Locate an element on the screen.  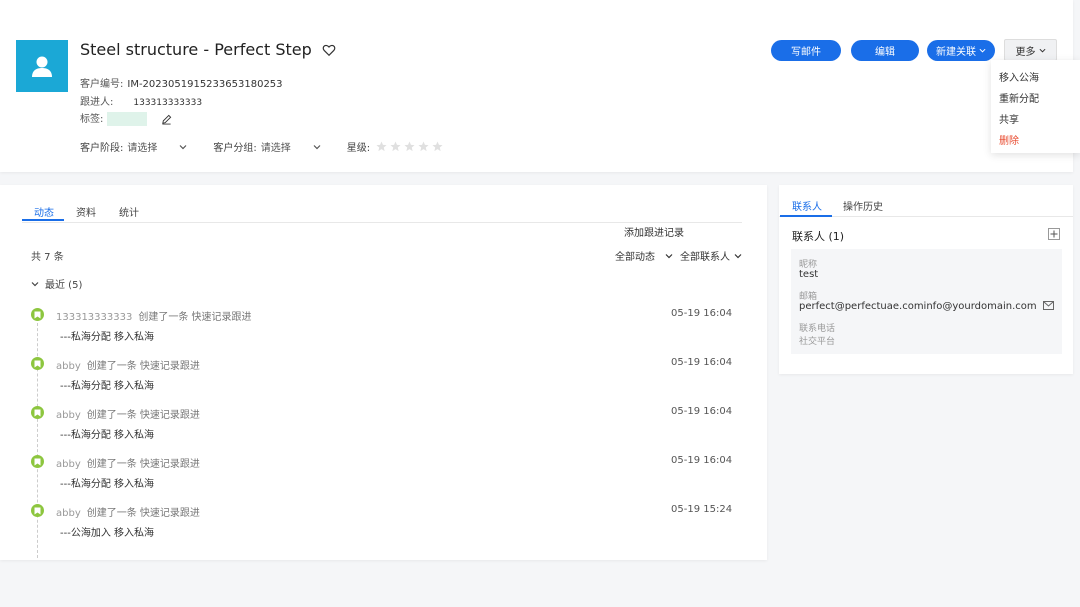
social-label: 社交平台 is located at coordinates (817, 342).